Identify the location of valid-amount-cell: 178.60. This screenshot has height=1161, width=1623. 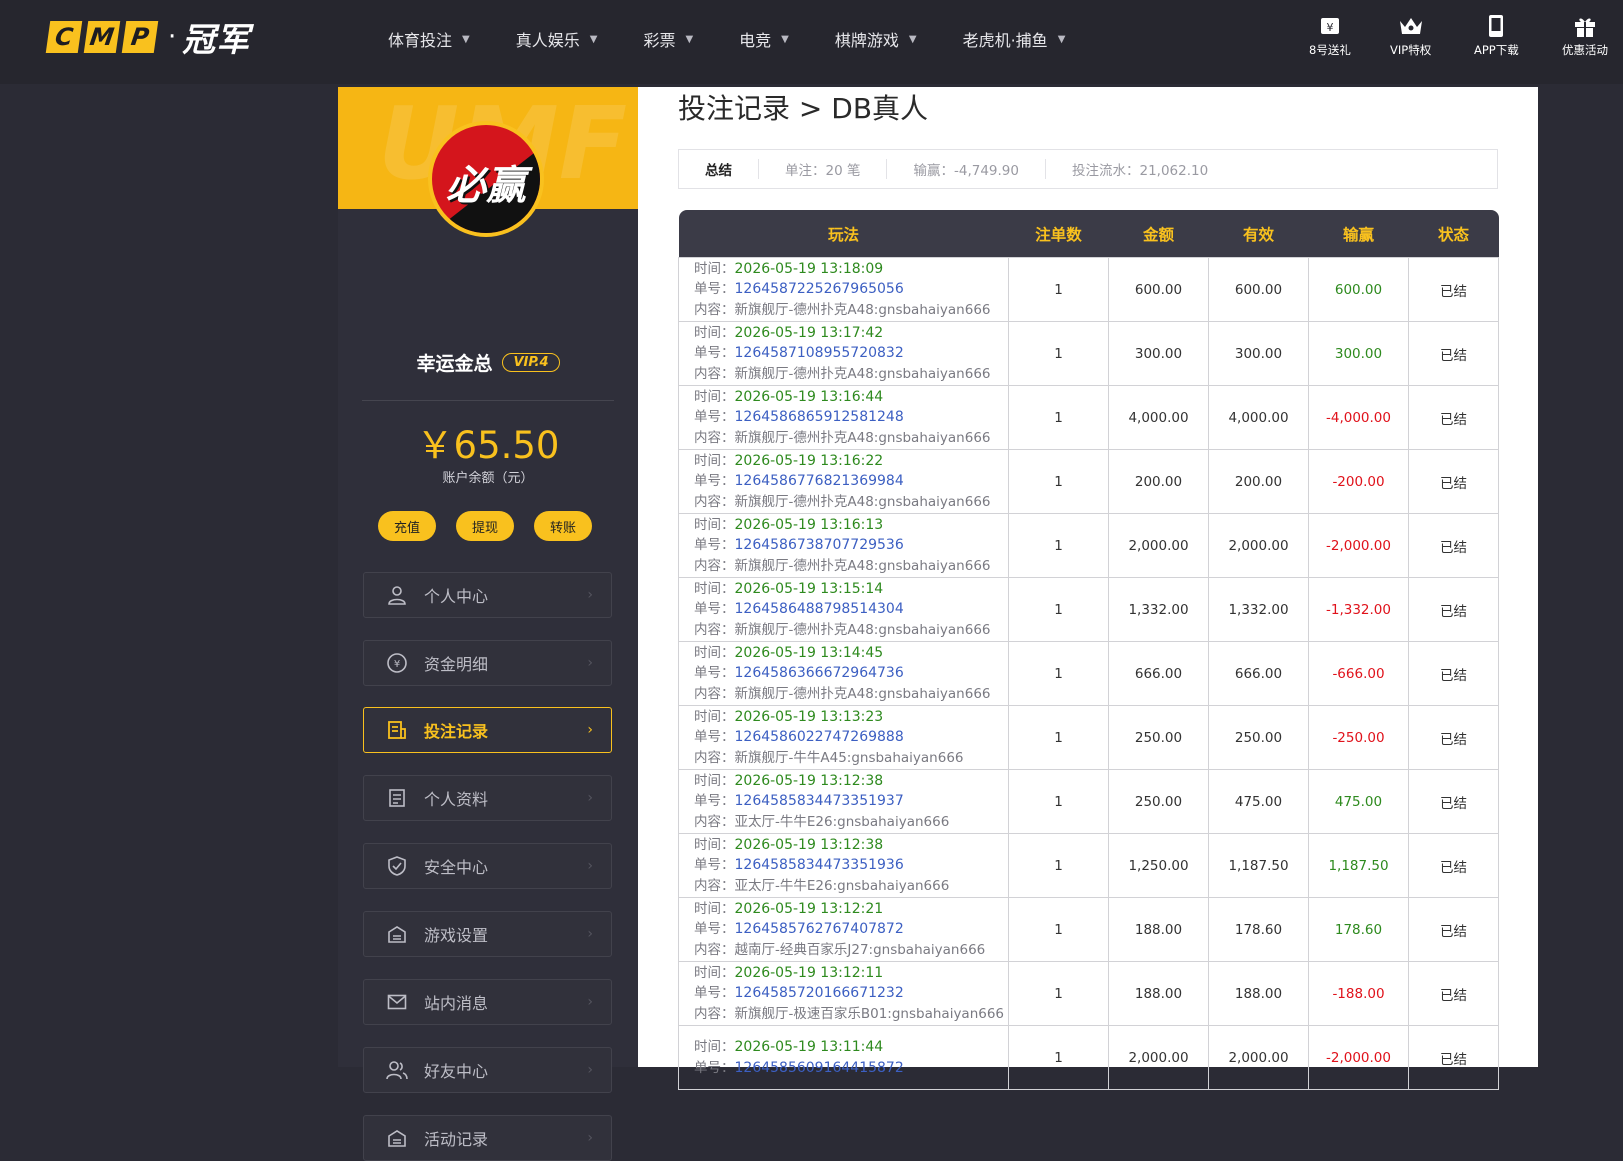
(1258, 929).